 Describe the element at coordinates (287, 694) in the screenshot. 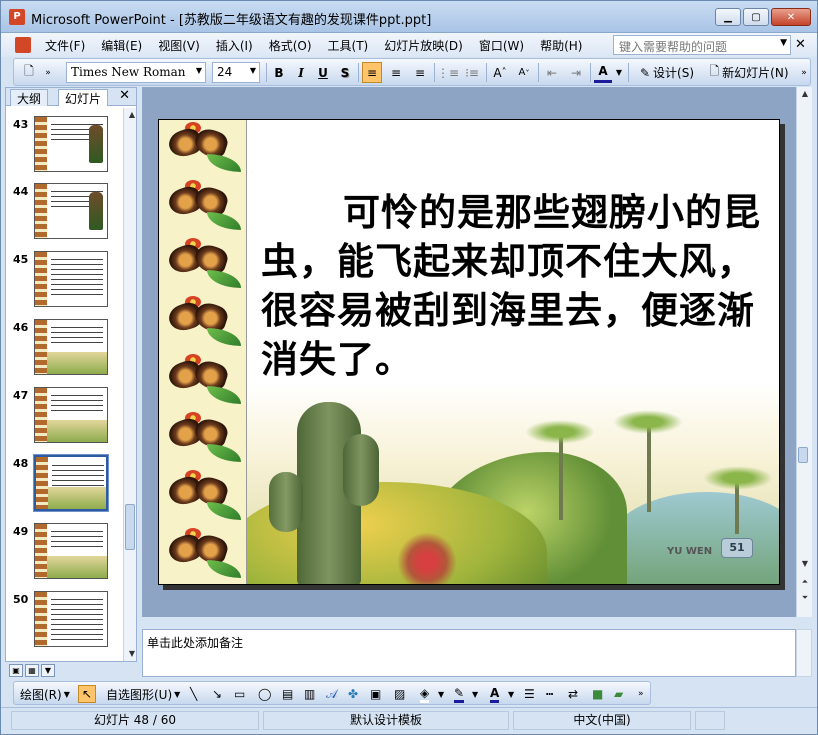

I see `textbox-tool-icon: ▤` at that location.